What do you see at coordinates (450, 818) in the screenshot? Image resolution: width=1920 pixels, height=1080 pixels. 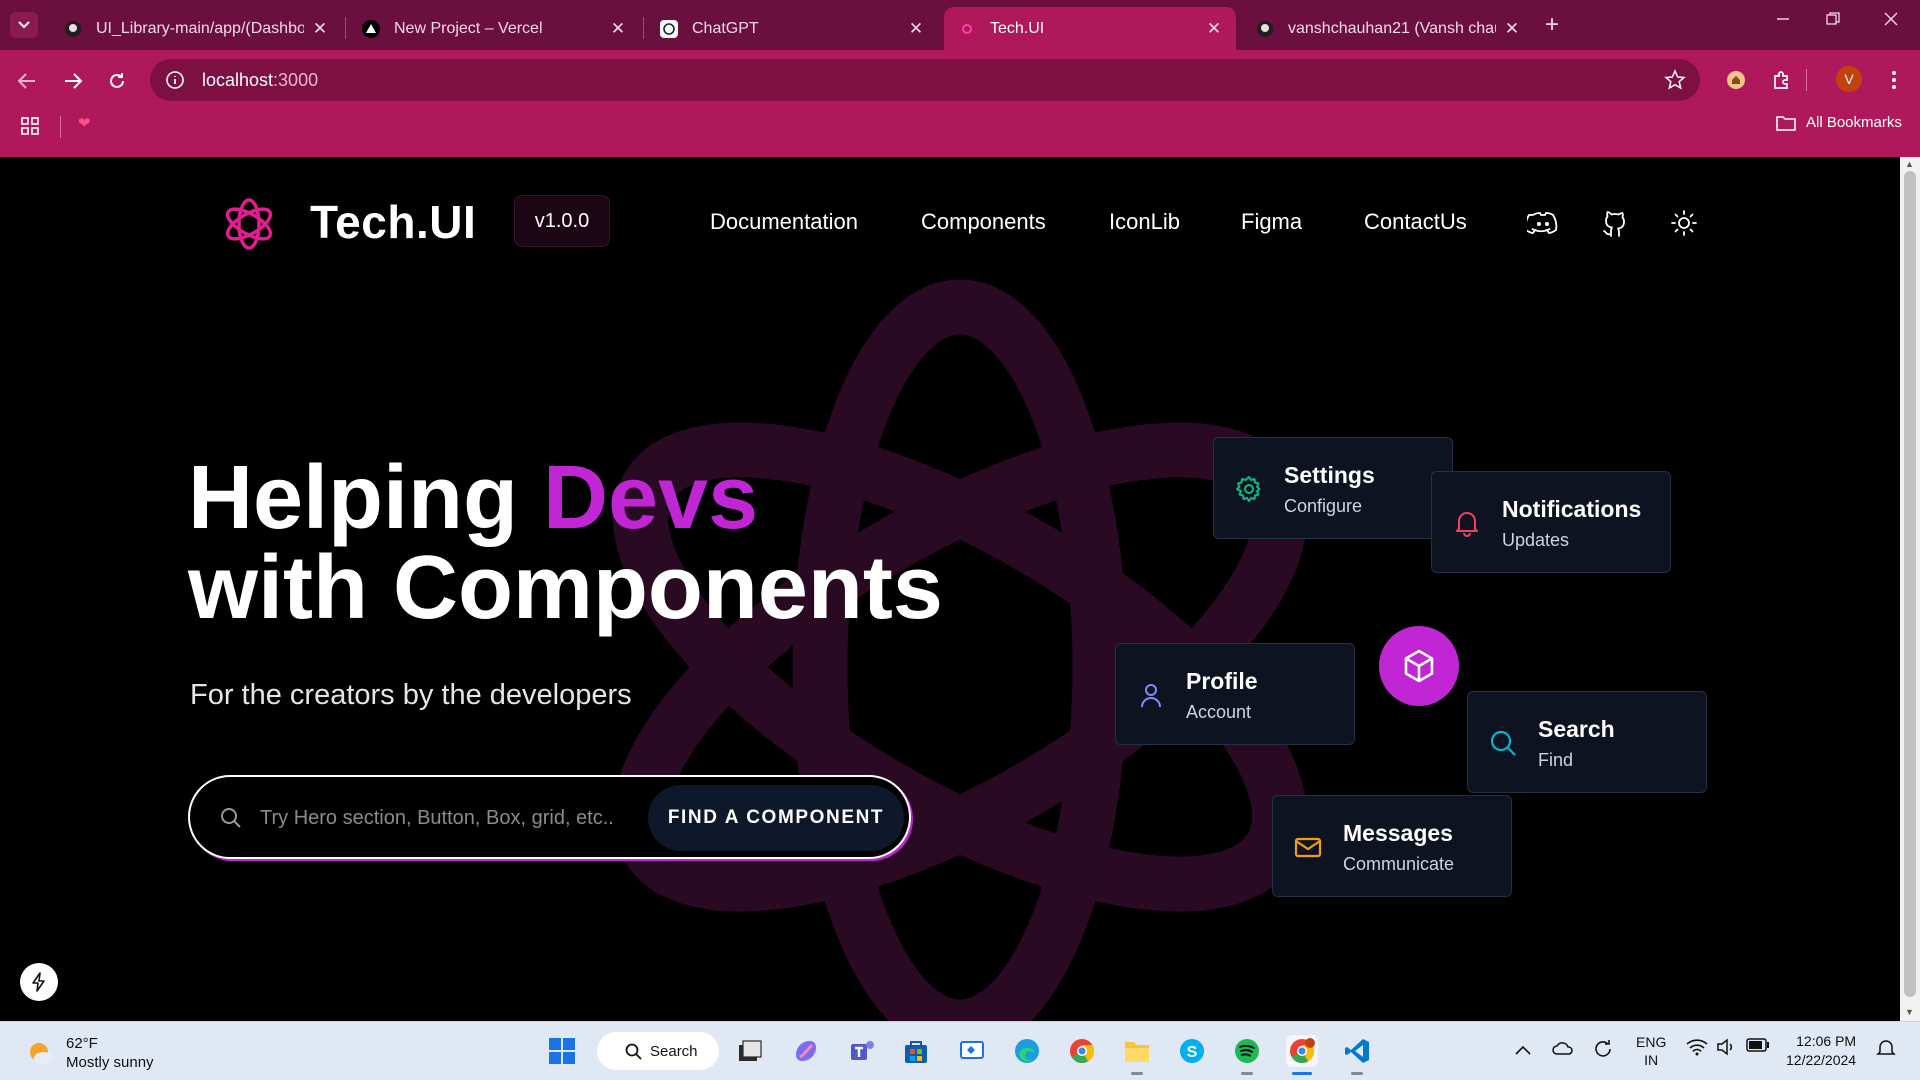 I see `component-search-input` at bounding box center [450, 818].